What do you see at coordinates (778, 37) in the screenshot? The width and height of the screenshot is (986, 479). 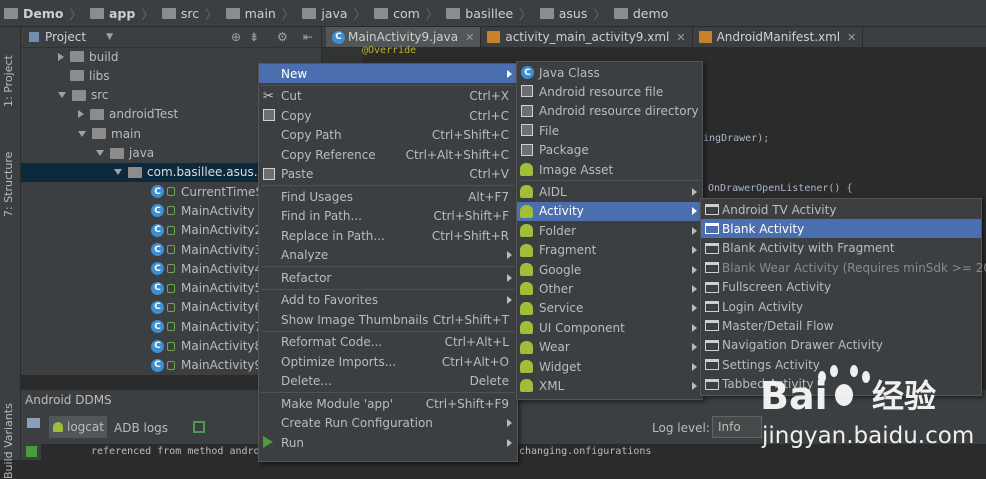 I see `editor-tab: AndroidManifest.xml ✕` at bounding box center [778, 37].